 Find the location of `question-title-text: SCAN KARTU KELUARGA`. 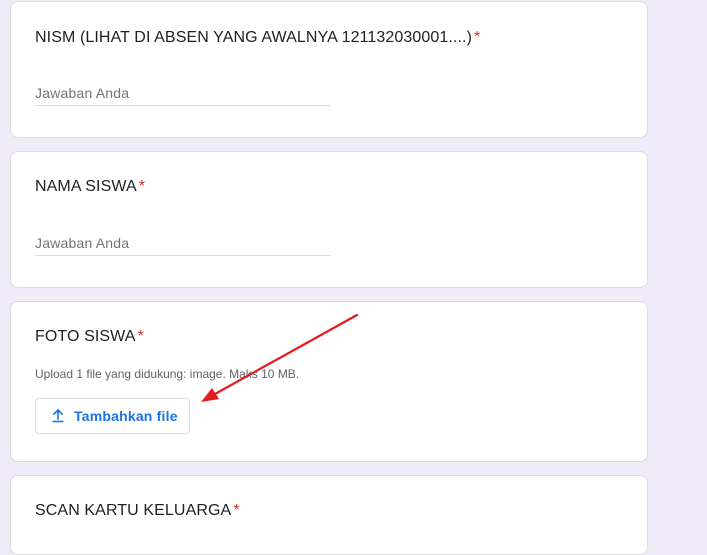

question-title-text: SCAN KARTU KELUARGA is located at coordinates (133, 510).